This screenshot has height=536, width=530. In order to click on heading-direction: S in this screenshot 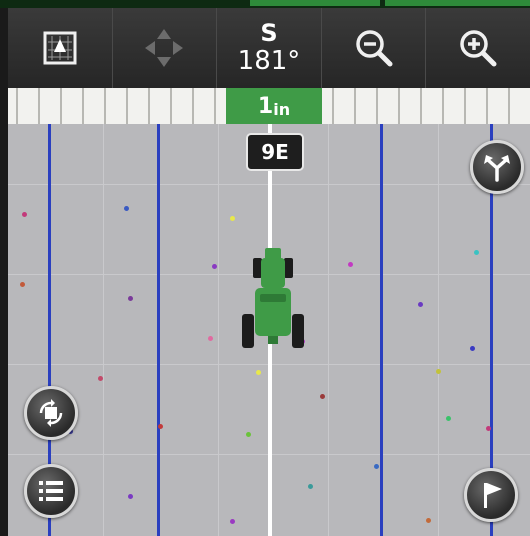, I will do `click(269, 33)`.